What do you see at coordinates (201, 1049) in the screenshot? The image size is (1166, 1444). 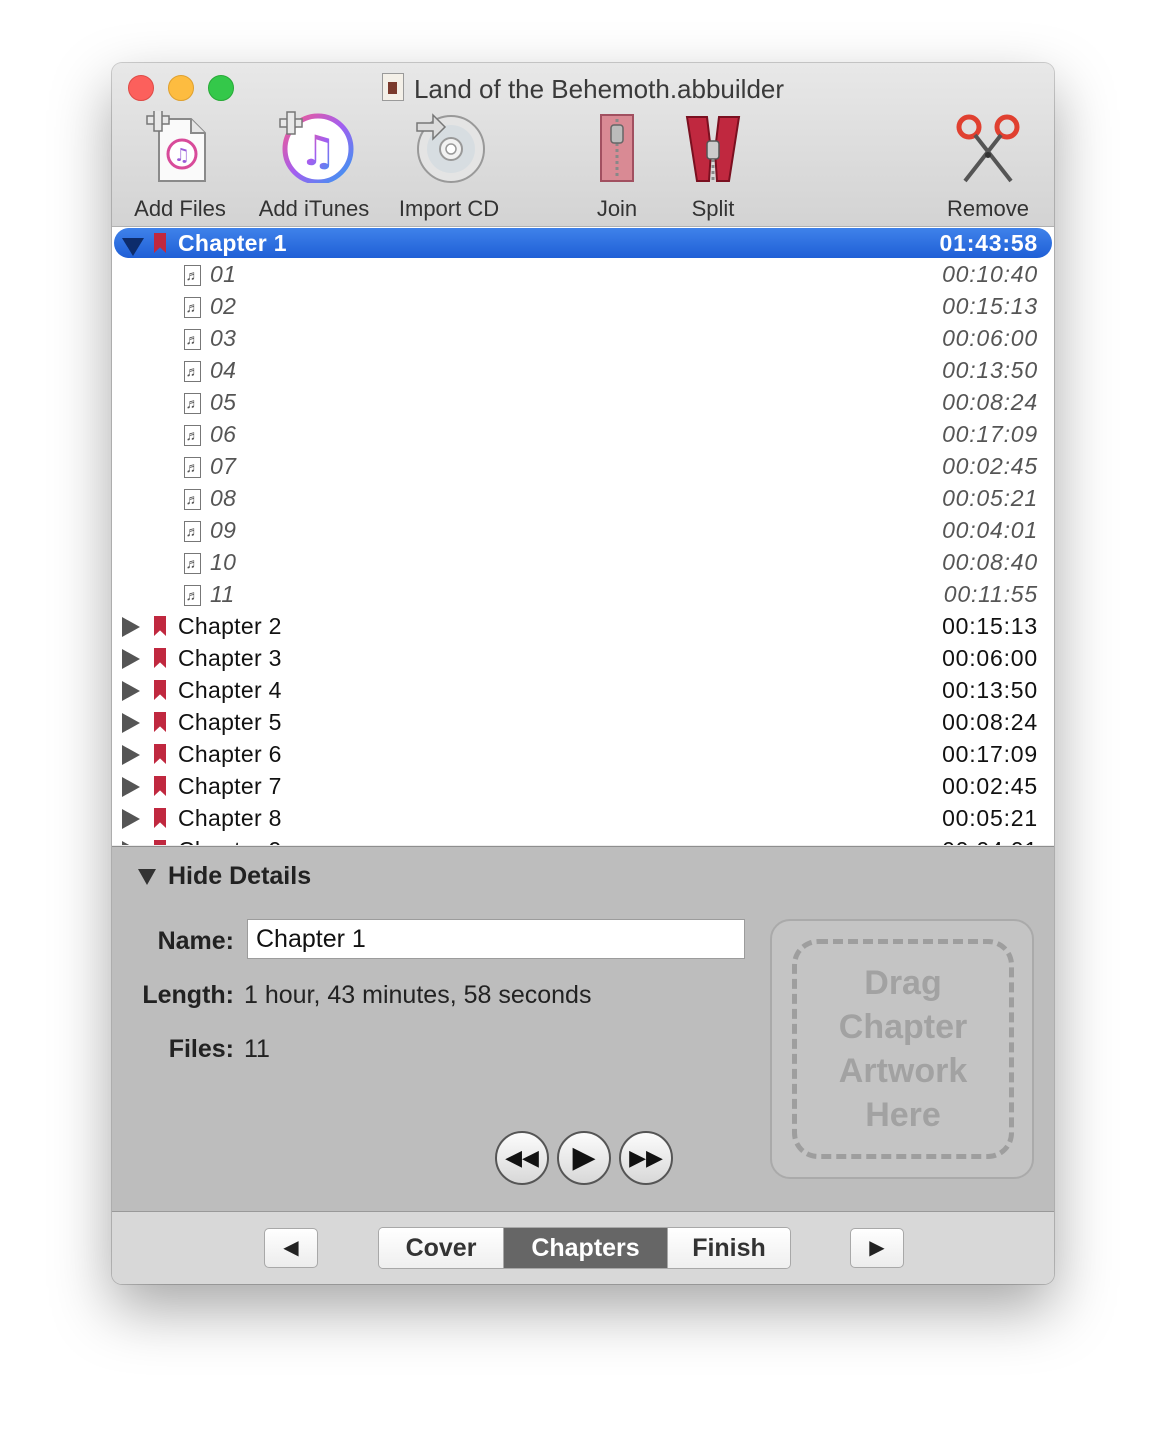 I see `files-label: Files:` at bounding box center [201, 1049].